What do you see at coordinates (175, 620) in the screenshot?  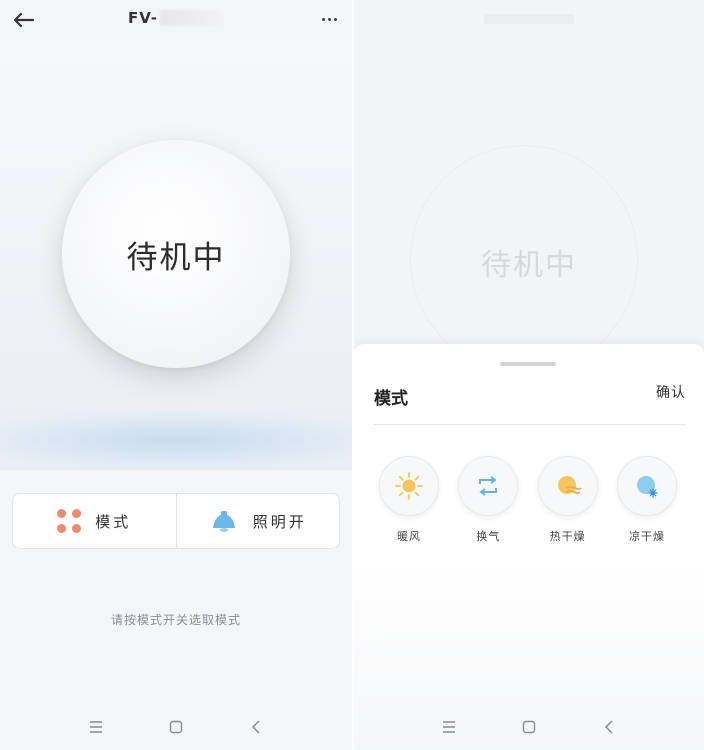 I see `hint-text: 请按模式开关选取模式` at bounding box center [175, 620].